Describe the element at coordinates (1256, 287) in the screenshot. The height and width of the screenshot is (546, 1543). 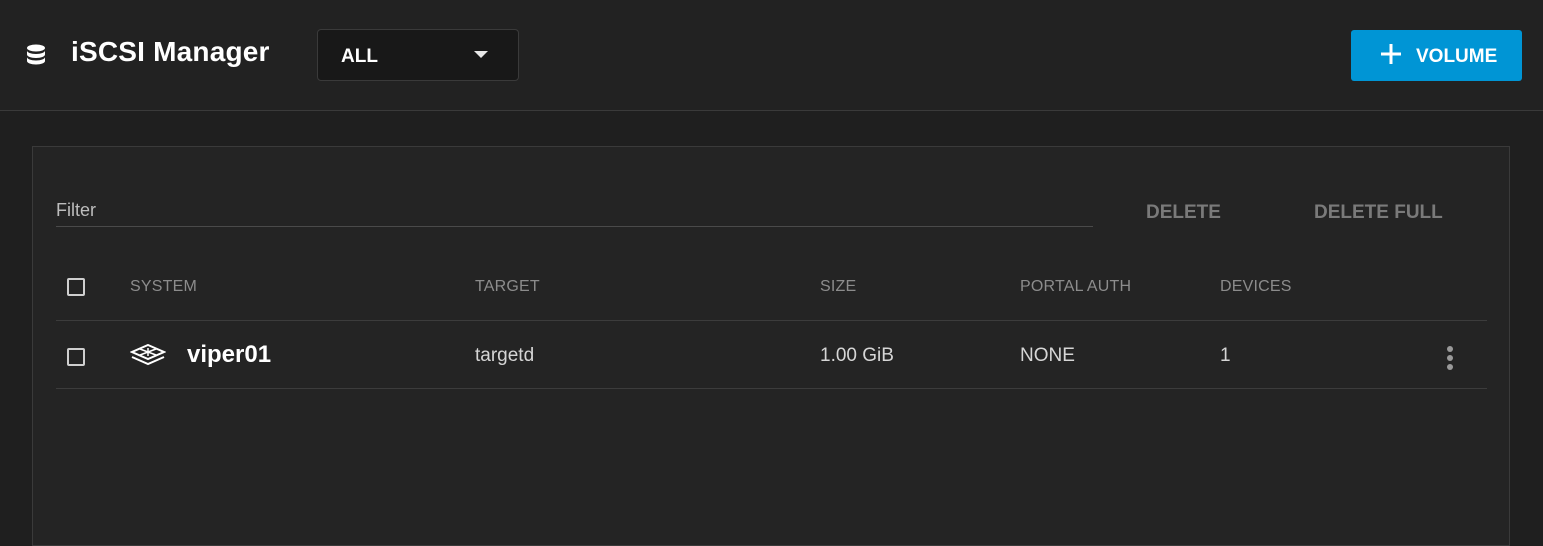
I see `column-header-devices: DEVICES` at that location.